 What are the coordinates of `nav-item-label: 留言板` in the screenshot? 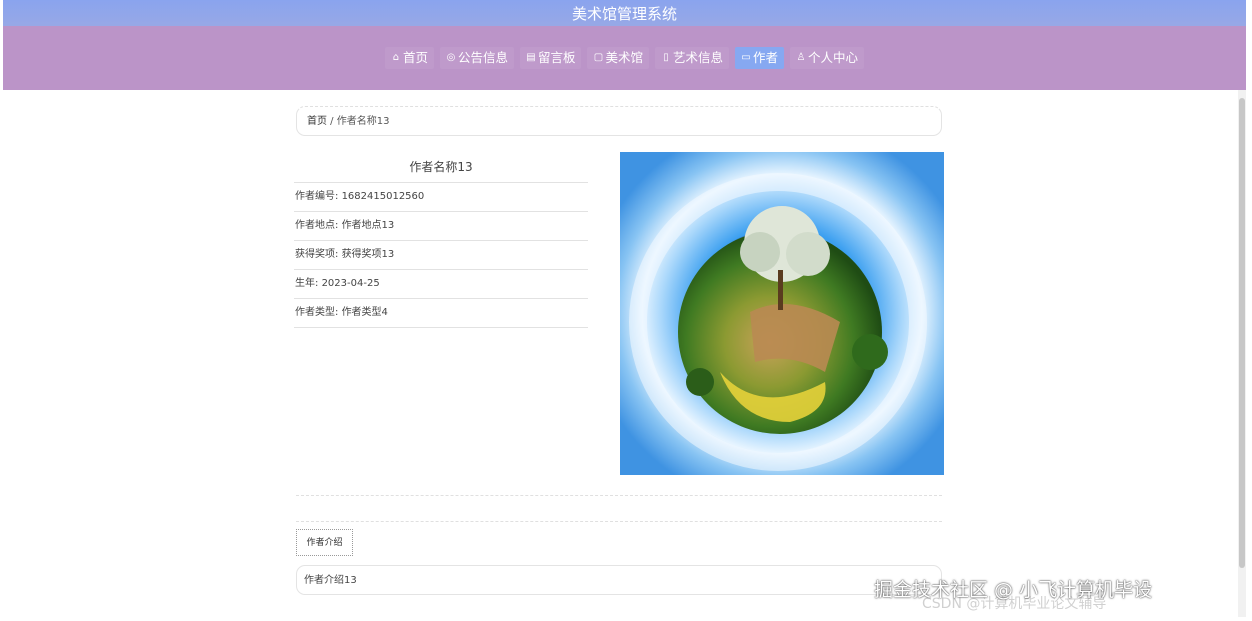 It's located at (556, 57).